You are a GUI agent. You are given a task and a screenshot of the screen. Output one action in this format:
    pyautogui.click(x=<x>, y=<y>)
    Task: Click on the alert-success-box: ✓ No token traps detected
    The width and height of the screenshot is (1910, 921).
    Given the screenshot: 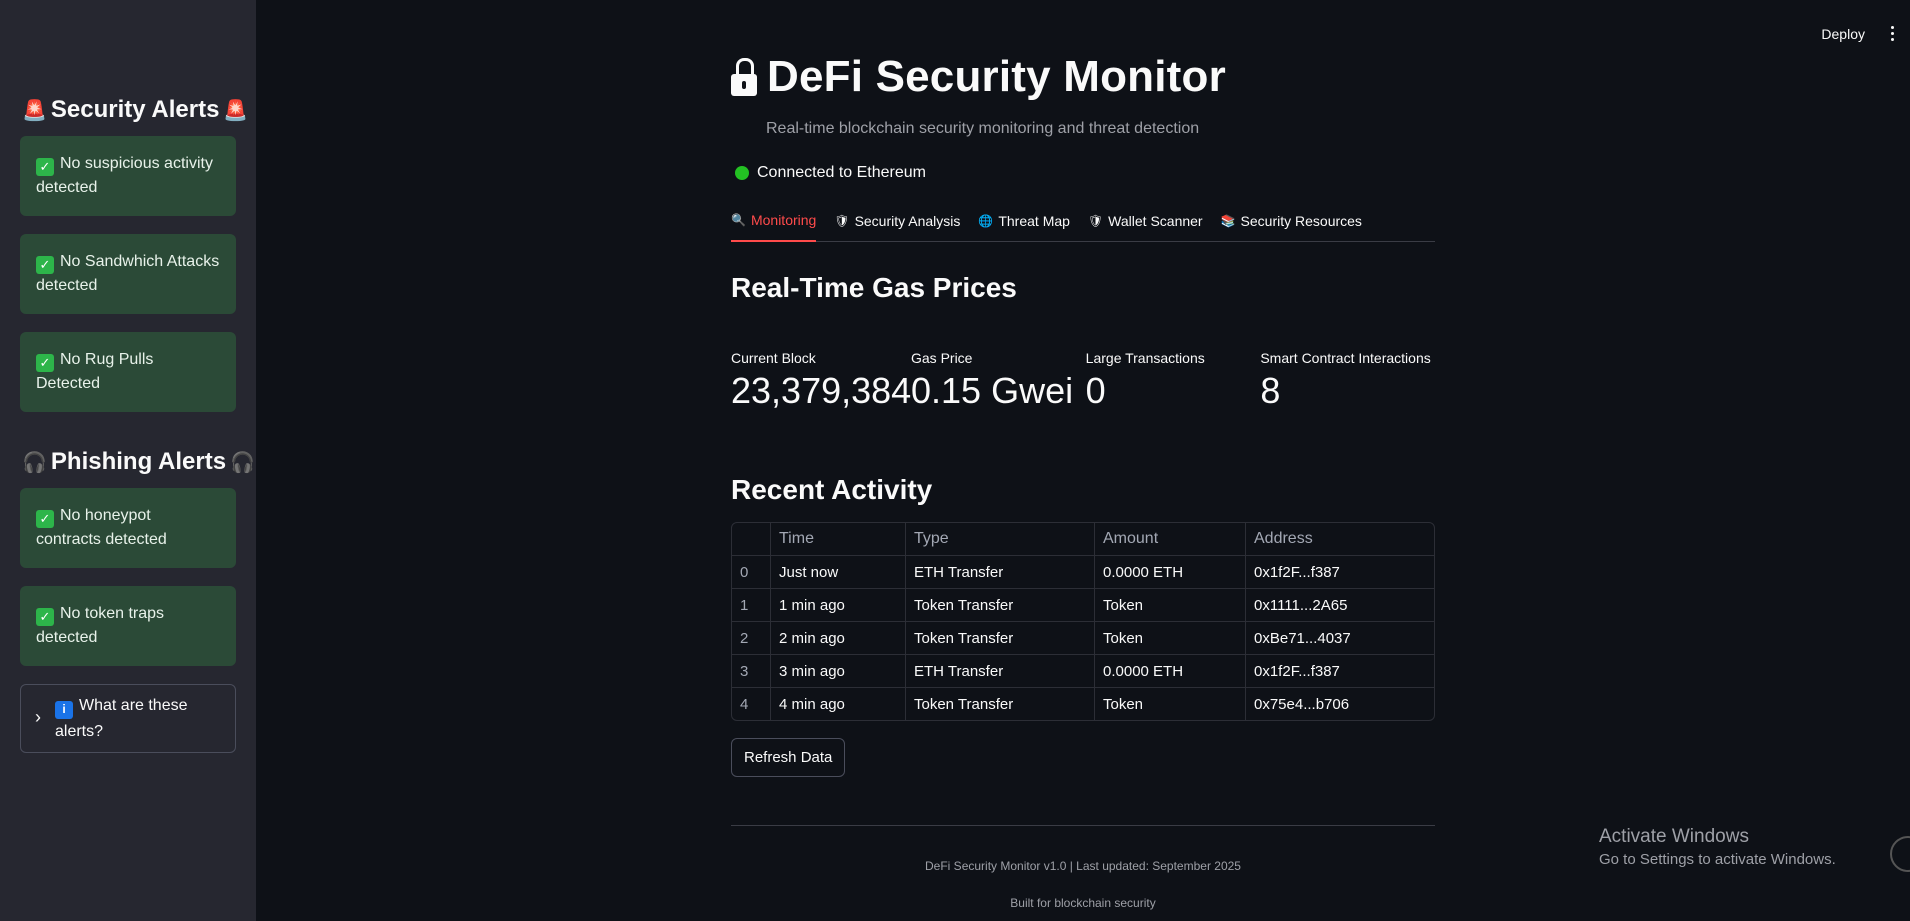 What is the action you would take?
    pyautogui.click(x=128, y=626)
    